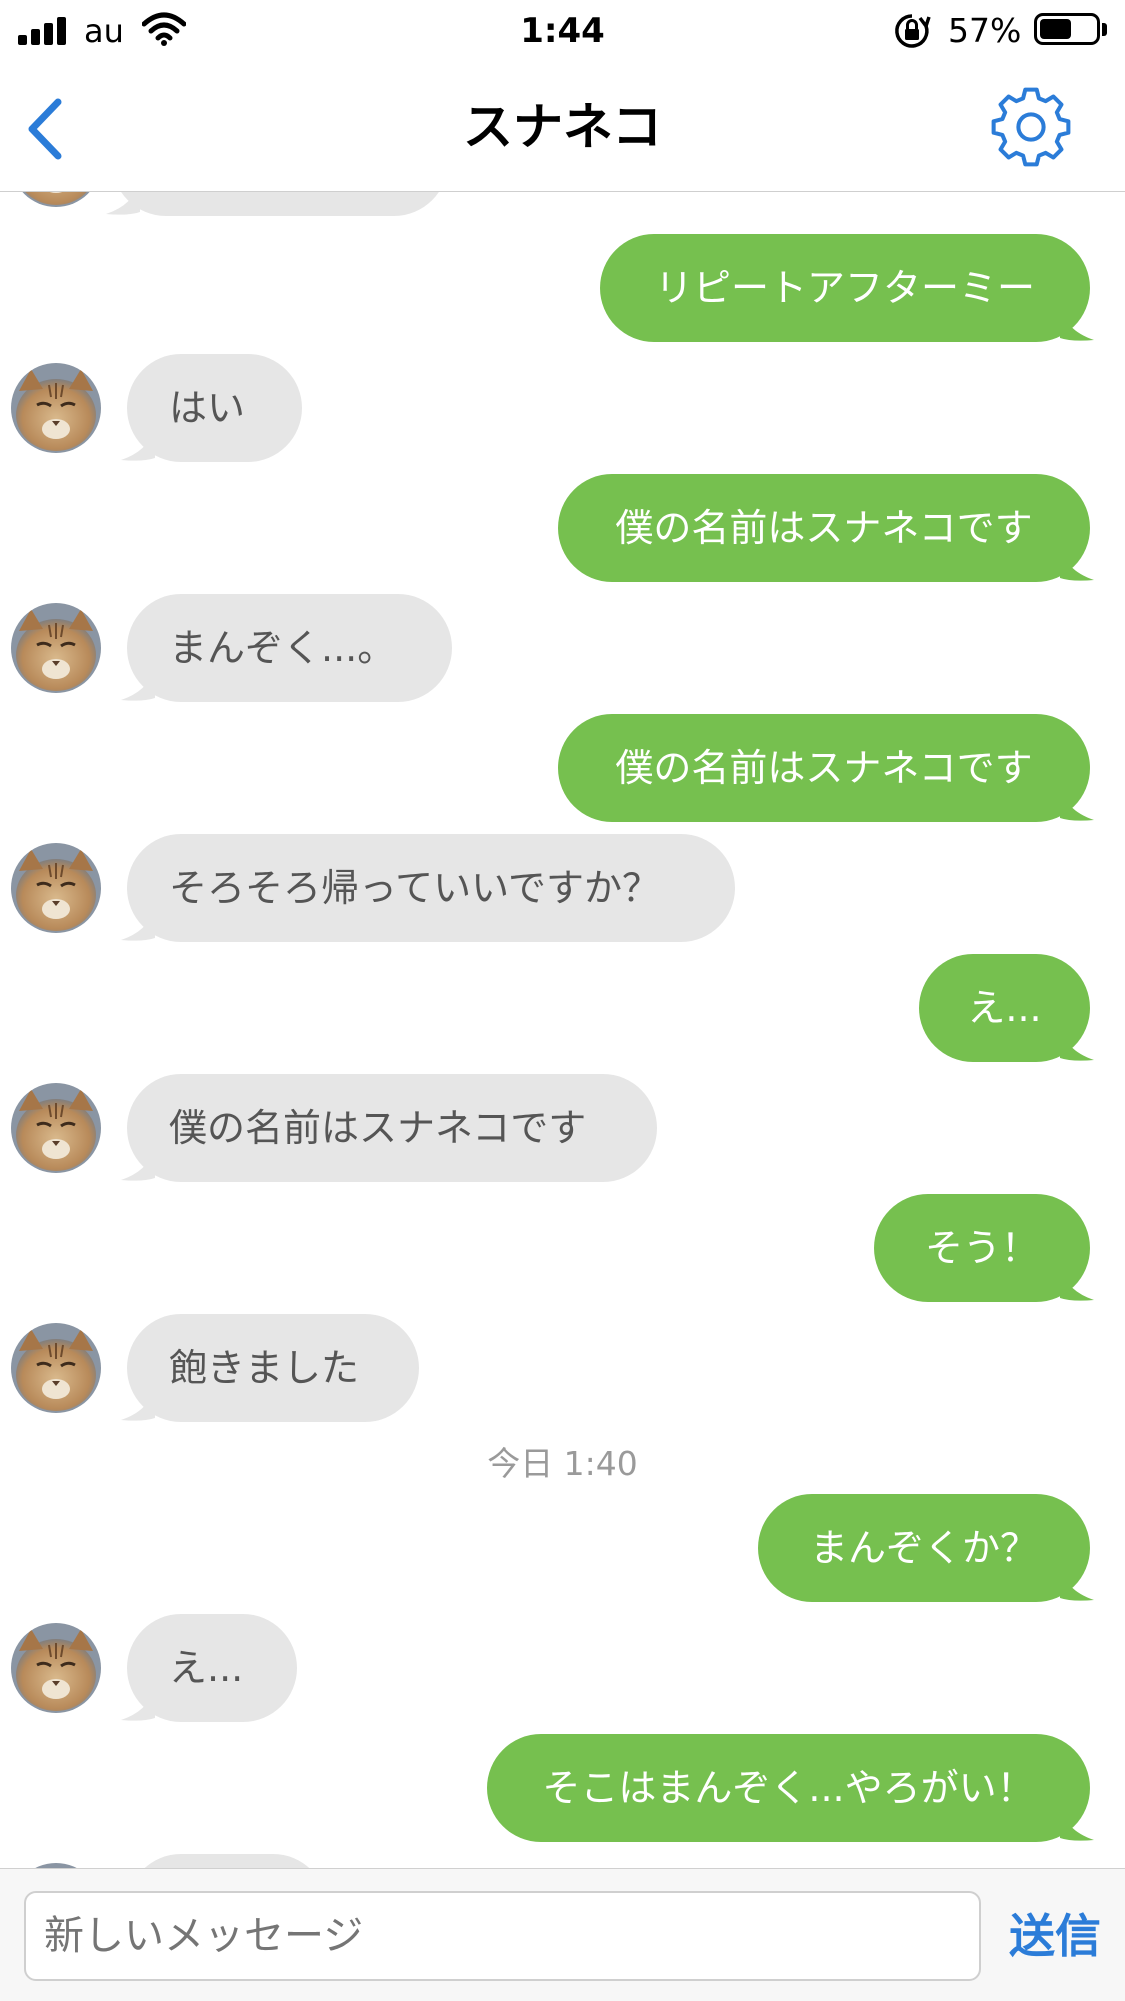 Image resolution: width=1125 pixels, height=2001 pixels. What do you see at coordinates (392, 1128) in the screenshot?
I see `incoming-message: 僕の名前はスナネコです` at bounding box center [392, 1128].